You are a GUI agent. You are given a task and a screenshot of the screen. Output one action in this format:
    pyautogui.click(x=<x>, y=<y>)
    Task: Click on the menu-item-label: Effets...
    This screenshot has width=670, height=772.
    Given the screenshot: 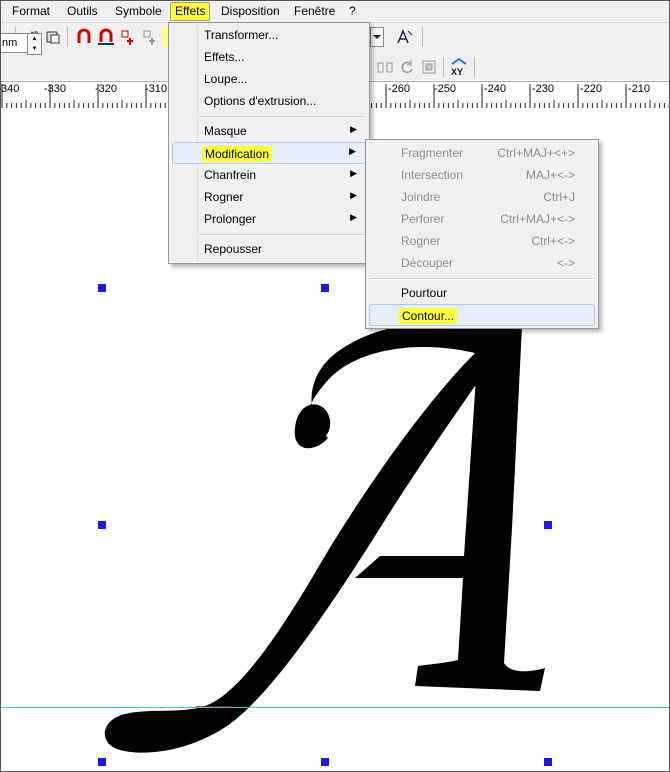 What is the action you would take?
    pyautogui.click(x=224, y=57)
    